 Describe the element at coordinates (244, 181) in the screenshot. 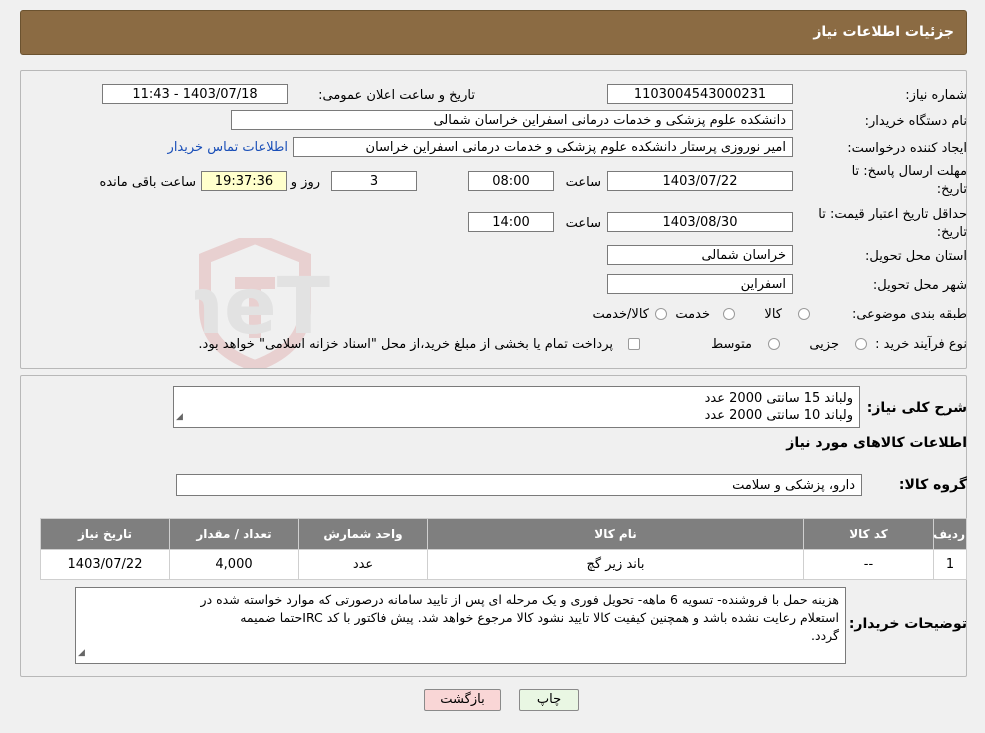

I see `remaining-time: 19:37:36` at that location.